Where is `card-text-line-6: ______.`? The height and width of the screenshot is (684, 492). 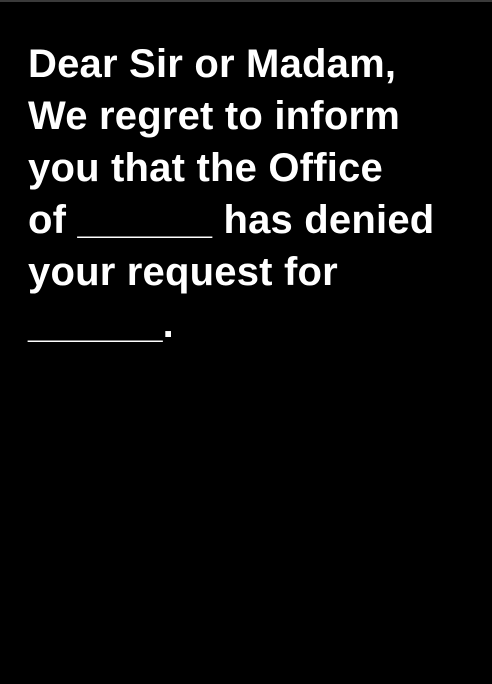
card-text-line-6: ______. is located at coordinates (101, 324).